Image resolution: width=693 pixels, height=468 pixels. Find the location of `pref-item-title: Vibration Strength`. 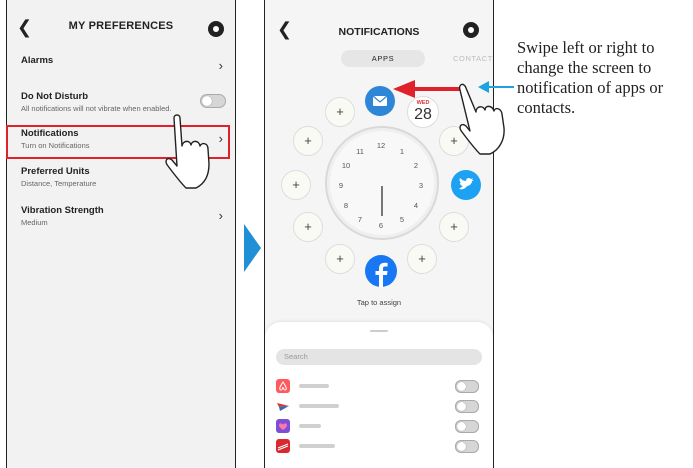

pref-item-title: Vibration Strength is located at coordinates (62, 210).